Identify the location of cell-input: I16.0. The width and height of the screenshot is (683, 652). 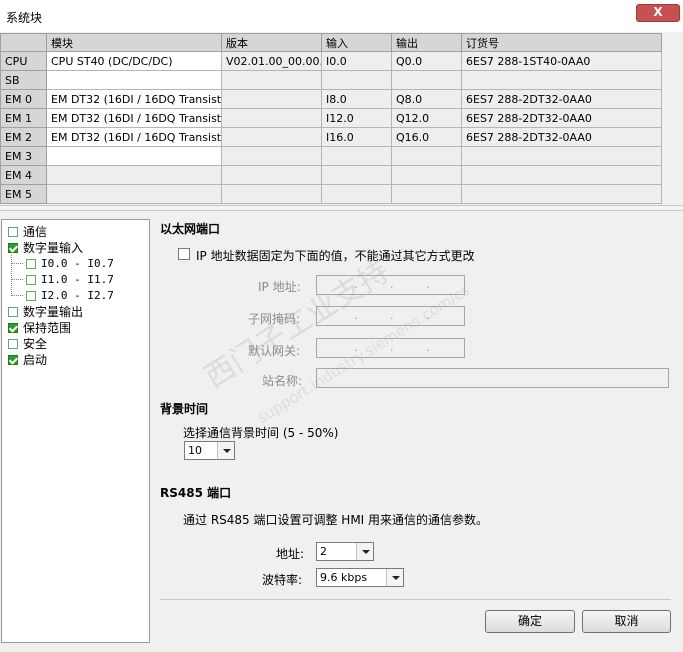
(356, 137).